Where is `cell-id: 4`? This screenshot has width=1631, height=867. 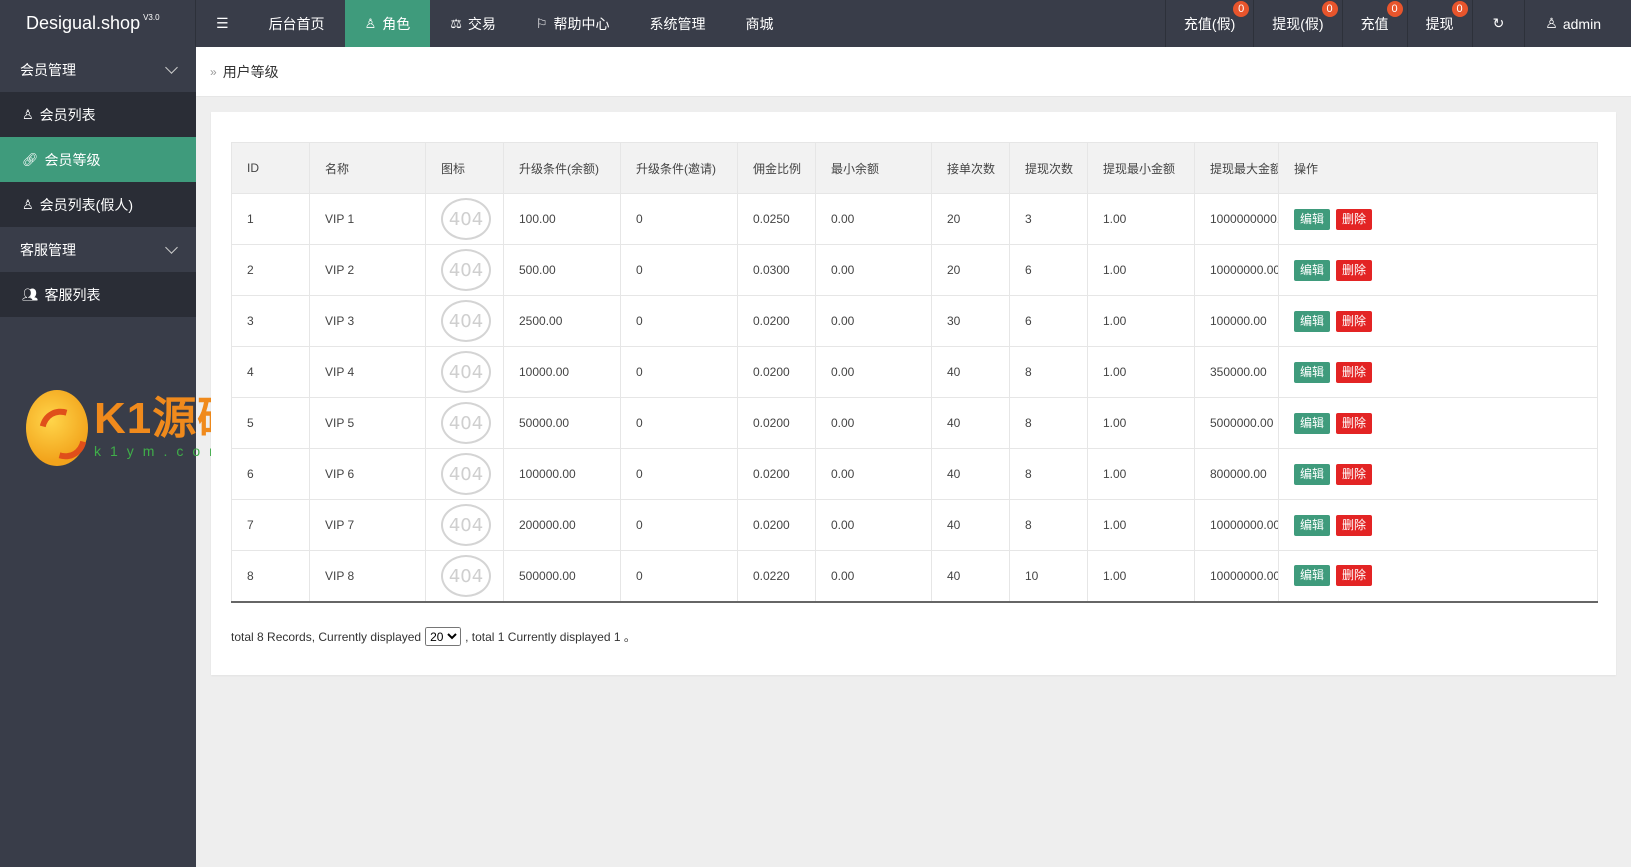
cell-id: 4 is located at coordinates (270, 372).